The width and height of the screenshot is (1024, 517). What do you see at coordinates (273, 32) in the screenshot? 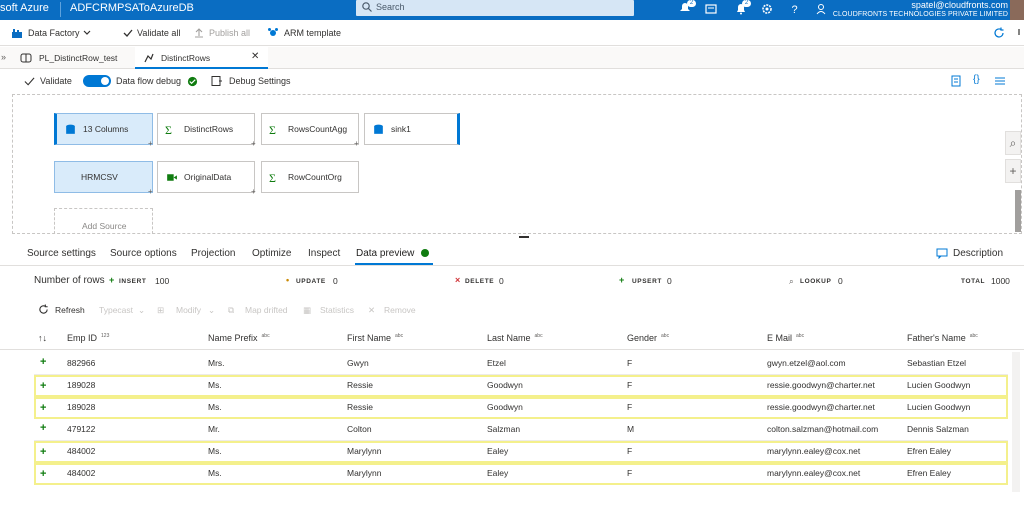
I see `arm-template-icon` at bounding box center [273, 32].